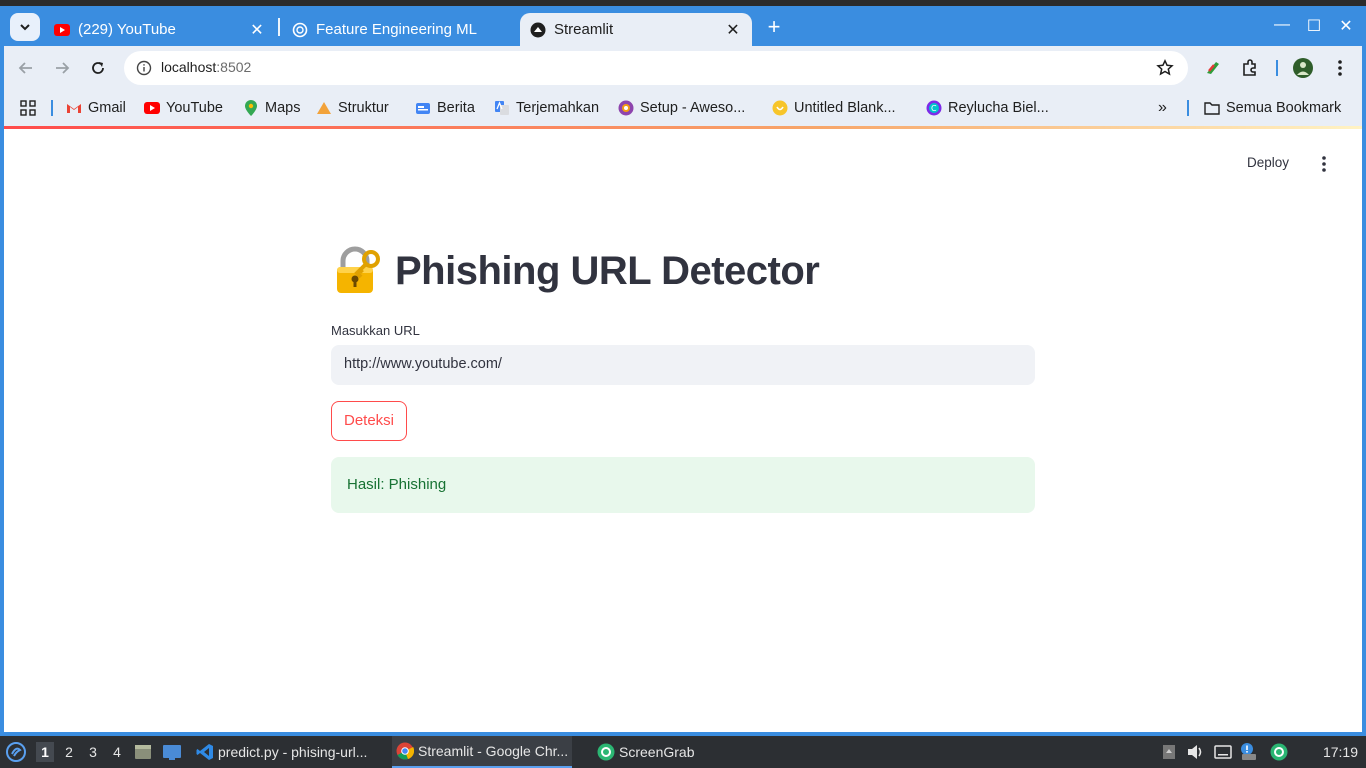 The image size is (1366, 768). I want to click on chrome-icon, so click(405, 751).